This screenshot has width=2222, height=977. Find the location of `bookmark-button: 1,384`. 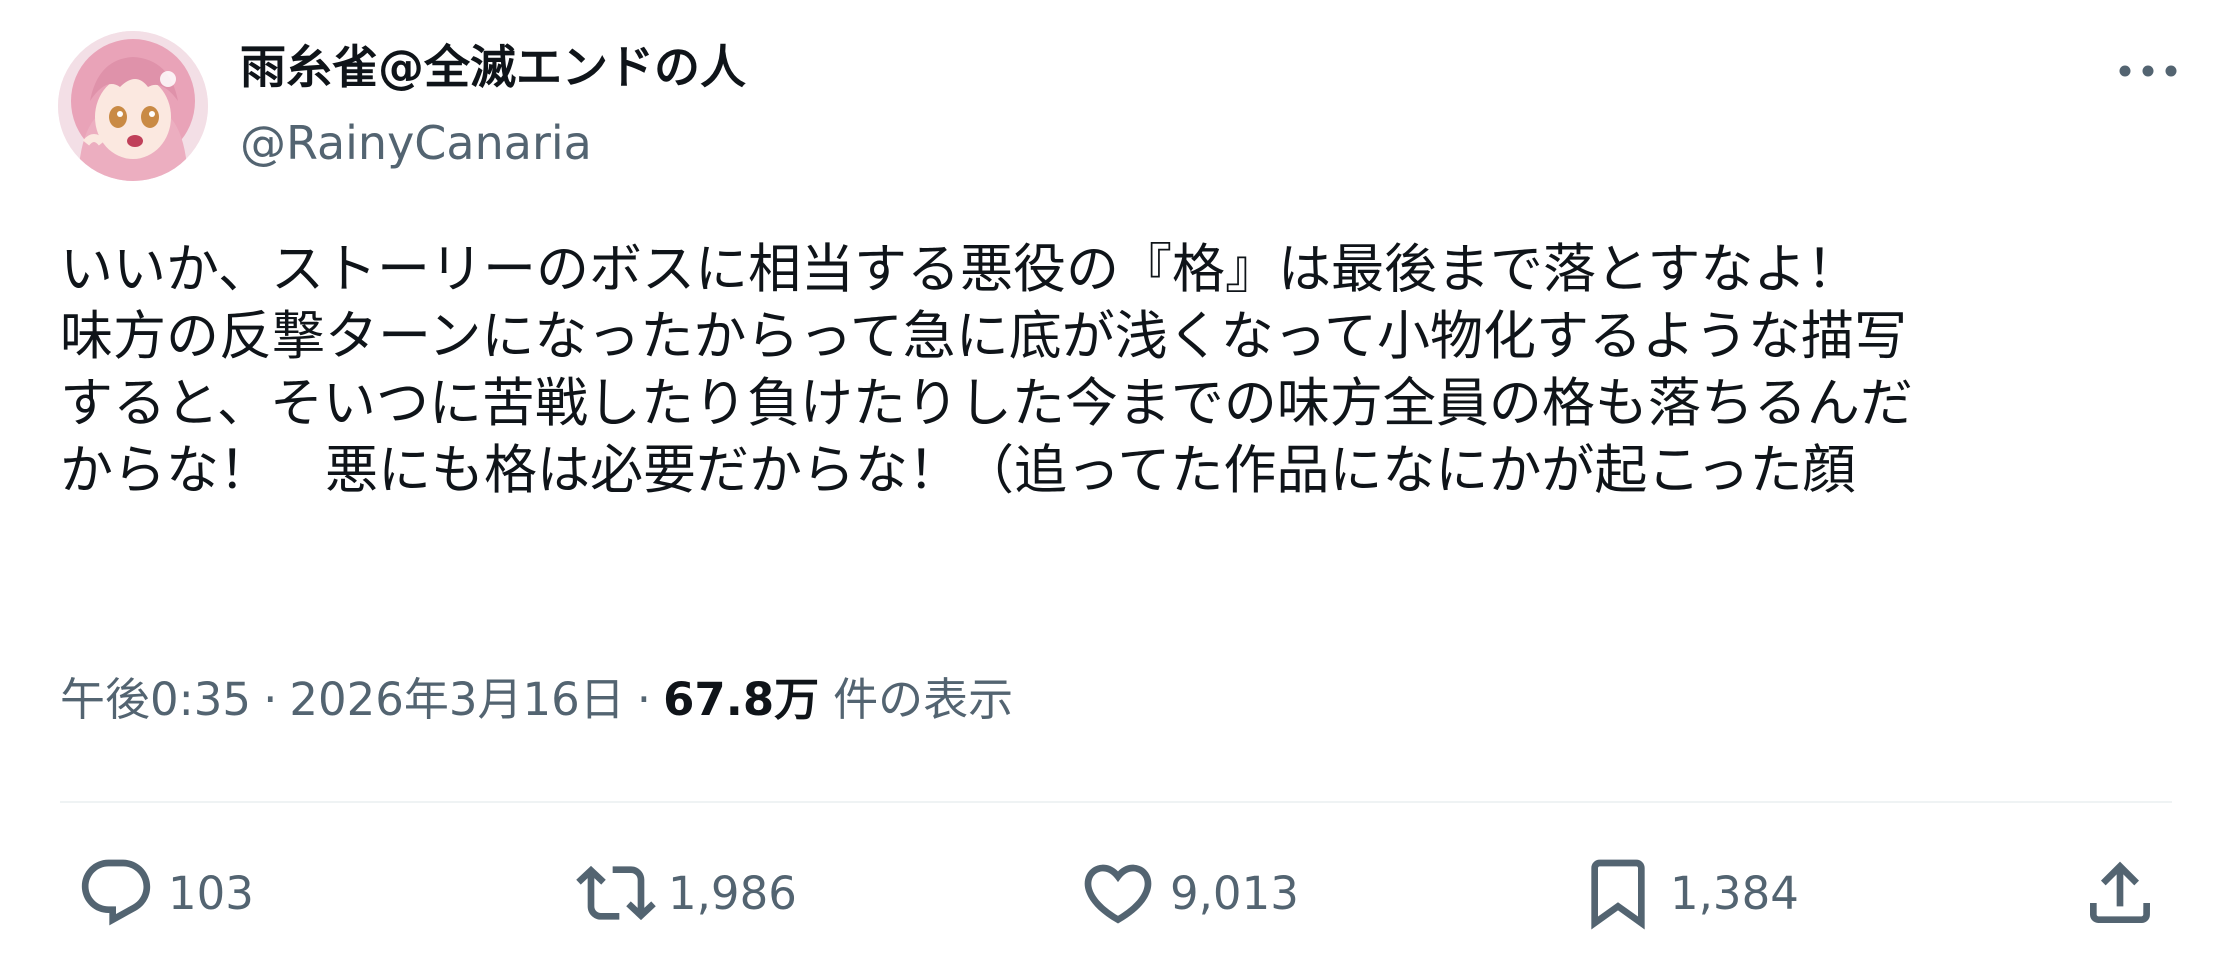

bookmark-button: 1,384 is located at coordinates (1688, 893).